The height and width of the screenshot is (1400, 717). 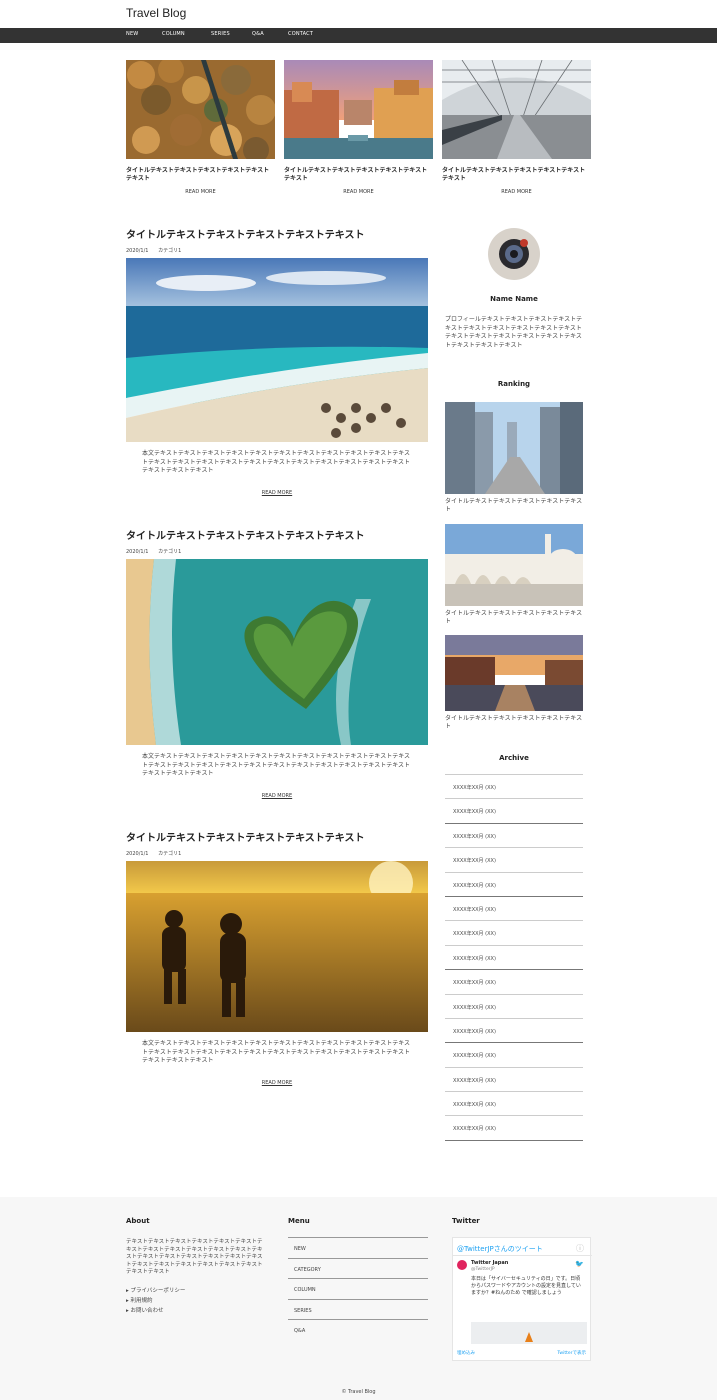 What do you see at coordinates (156, 13) in the screenshot?
I see `site-title: Travel Blog` at bounding box center [156, 13].